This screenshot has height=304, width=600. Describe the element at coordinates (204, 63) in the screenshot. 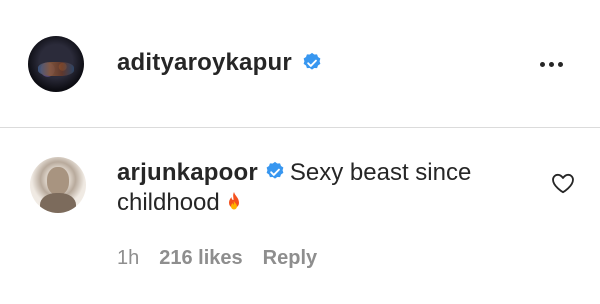

I see `author-username: adityaroykapur` at that location.